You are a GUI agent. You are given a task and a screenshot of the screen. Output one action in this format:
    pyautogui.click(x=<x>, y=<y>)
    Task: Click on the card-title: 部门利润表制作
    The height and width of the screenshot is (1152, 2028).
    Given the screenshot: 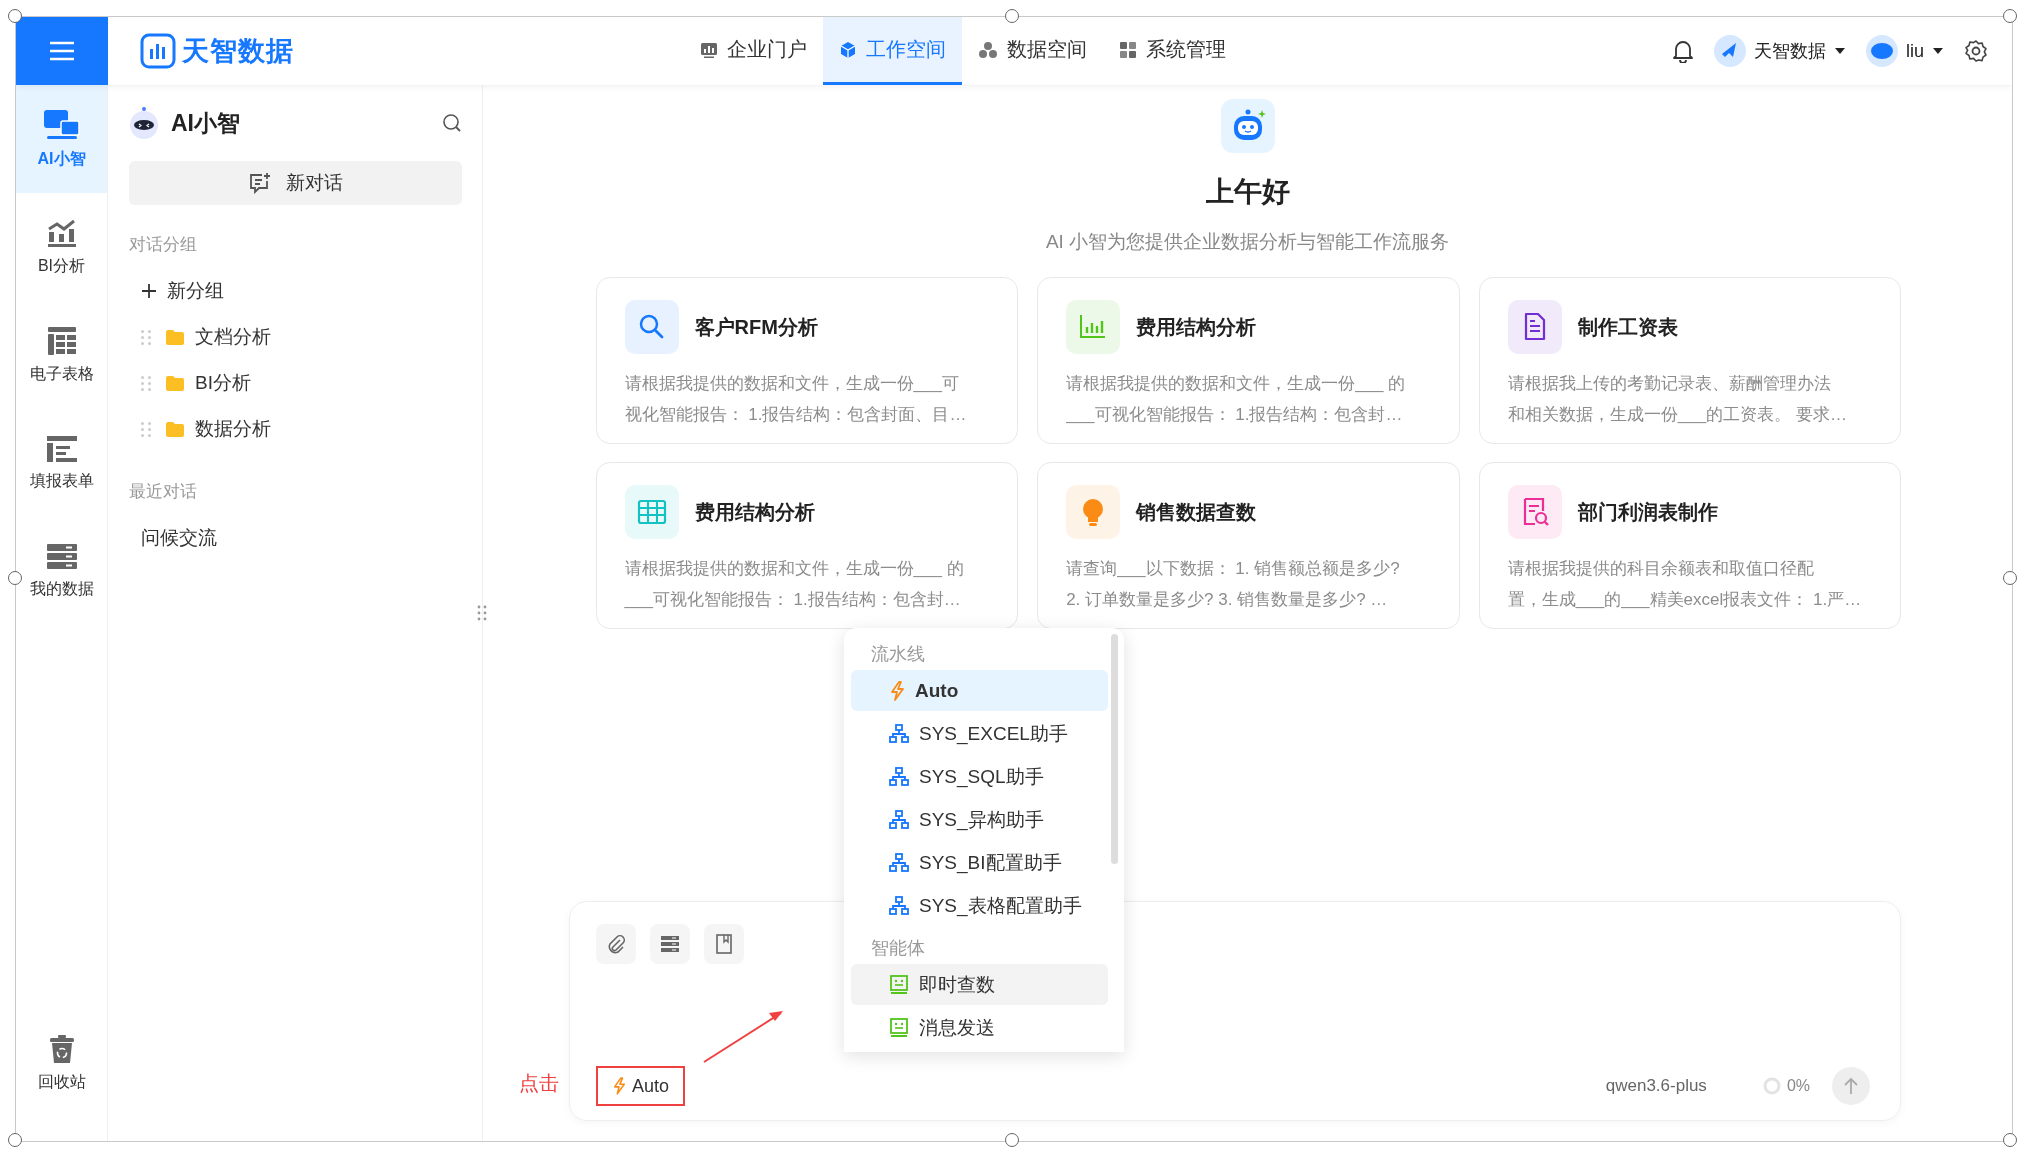 What is the action you would take?
    pyautogui.click(x=1647, y=512)
    